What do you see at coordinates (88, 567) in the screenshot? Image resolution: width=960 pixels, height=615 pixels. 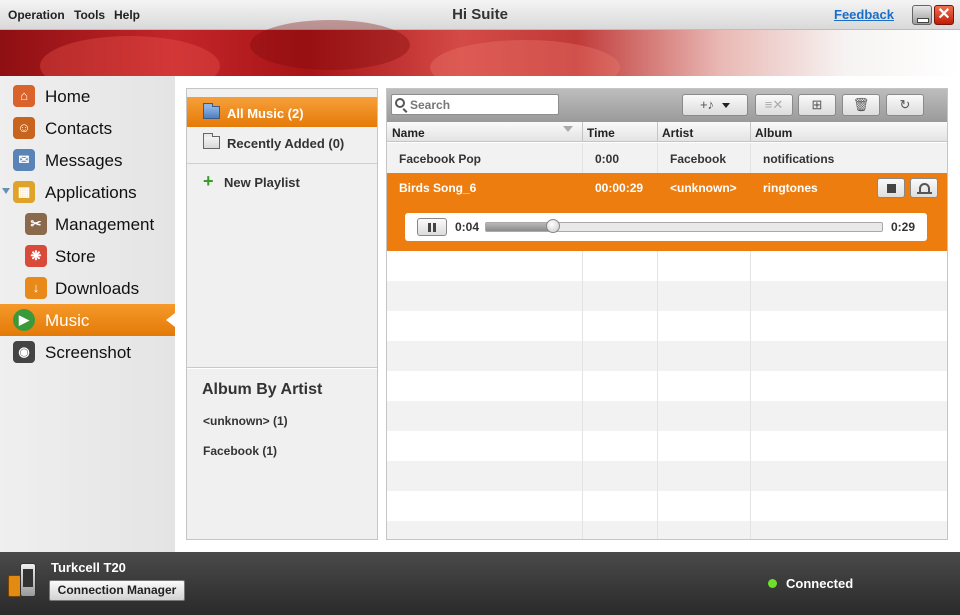 I see `device-name: Turkcell T20` at bounding box center [88, 567].